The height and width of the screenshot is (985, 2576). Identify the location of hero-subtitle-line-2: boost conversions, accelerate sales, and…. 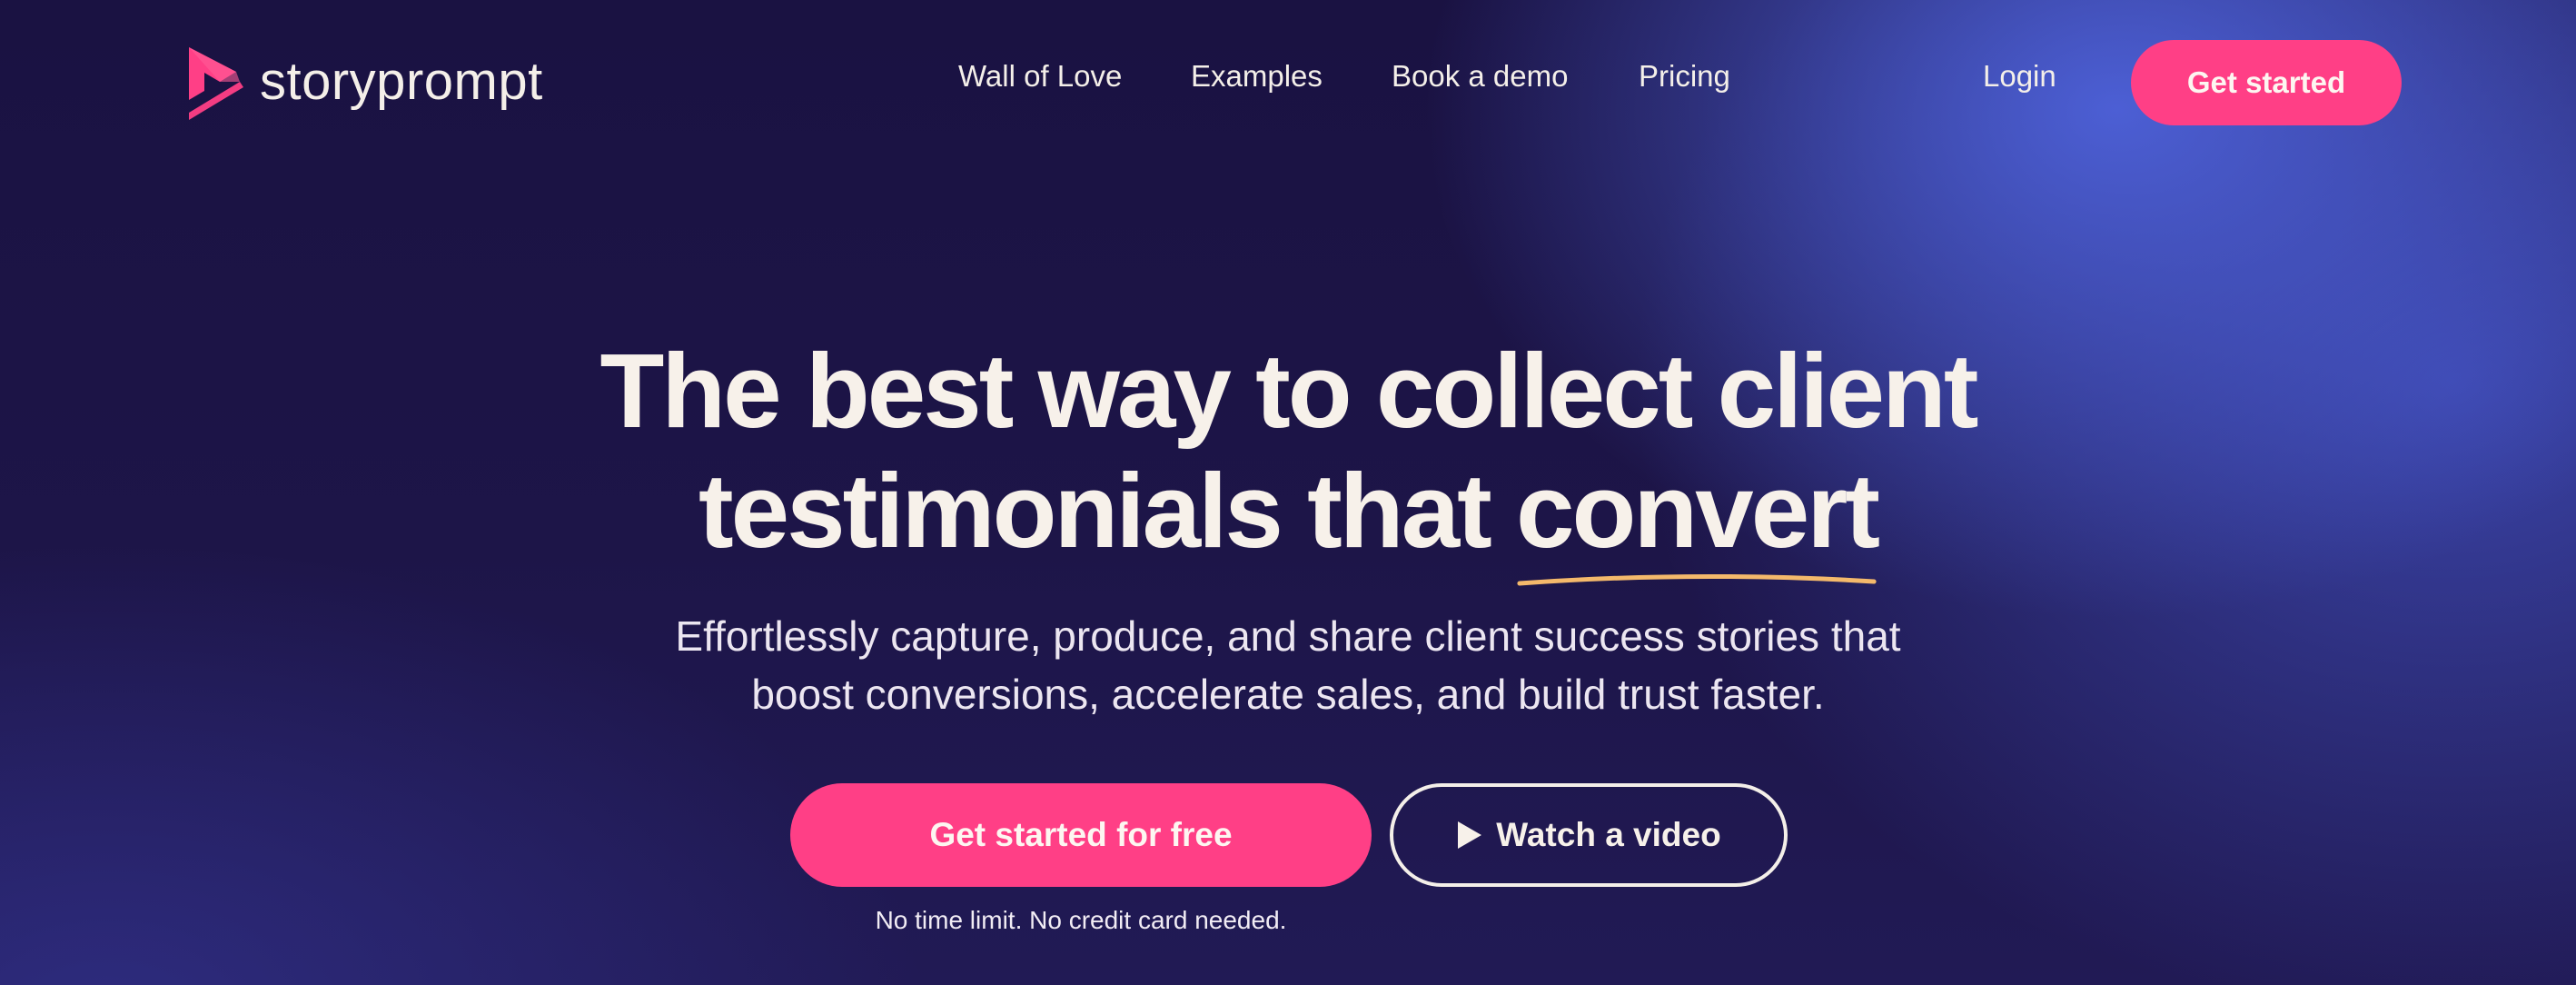
(1288, 694).